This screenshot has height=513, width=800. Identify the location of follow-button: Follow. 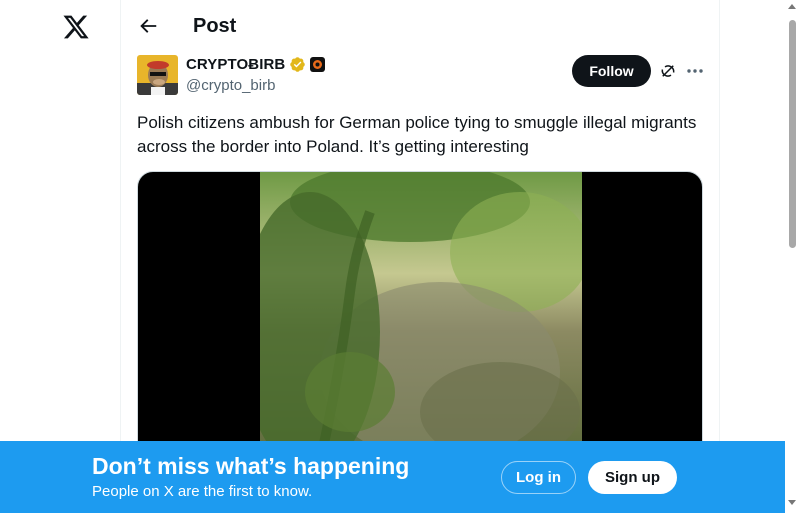
(611, 71).